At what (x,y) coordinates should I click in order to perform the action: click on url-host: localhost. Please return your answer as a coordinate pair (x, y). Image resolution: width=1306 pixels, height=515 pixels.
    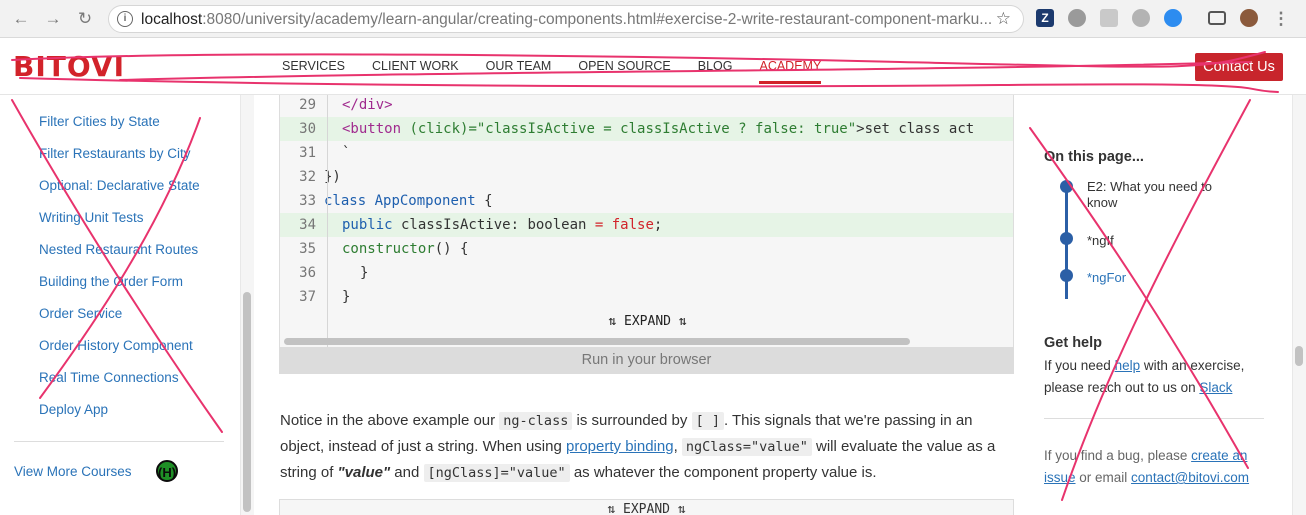
    Looking at the image, I should click on (172, 19).